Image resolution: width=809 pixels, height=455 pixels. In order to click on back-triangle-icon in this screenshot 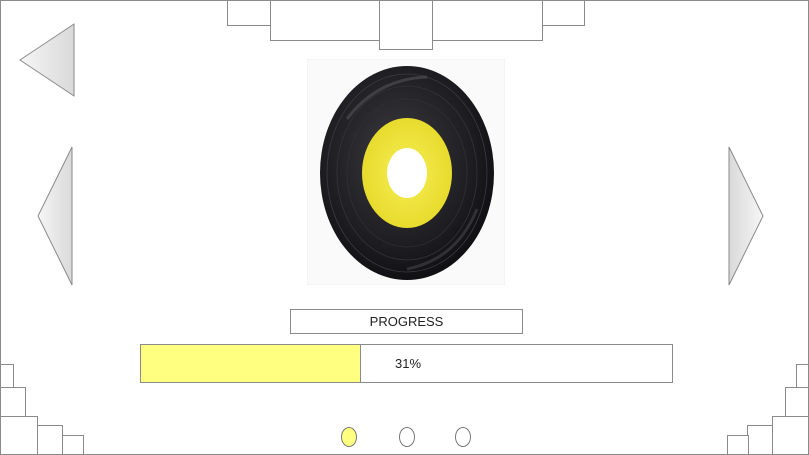, I will do `click(47, 60)`.